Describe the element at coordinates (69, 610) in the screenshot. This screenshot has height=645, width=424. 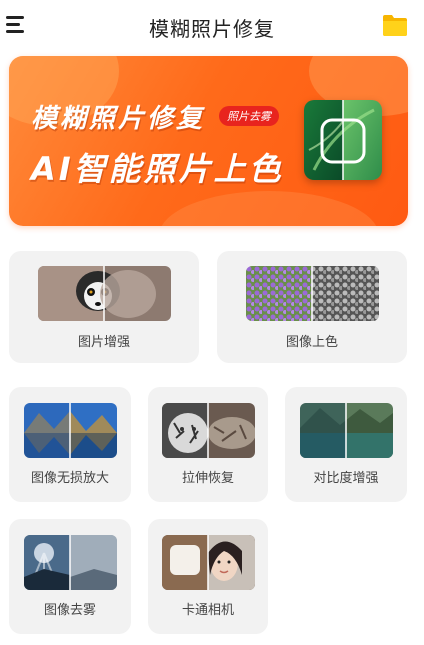
I see `feature-dehaze-label: 图像去雾` at that location.